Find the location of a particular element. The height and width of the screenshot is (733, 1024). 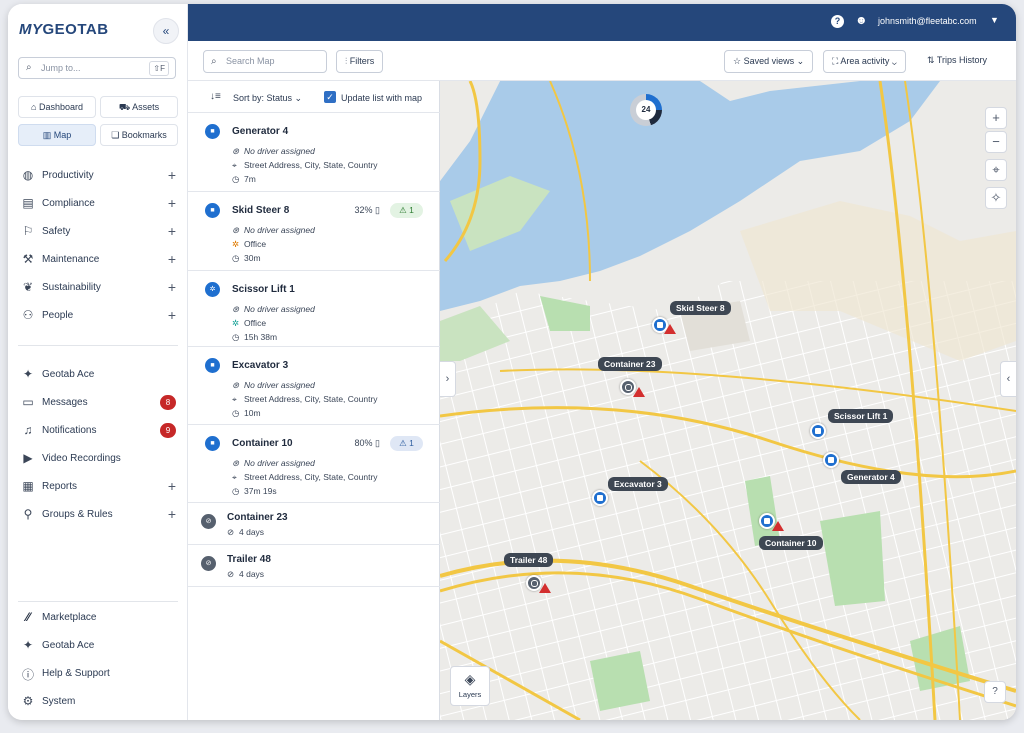

sidebar-item-productivity: ◍ Productivity + is located at coordinates (98, 176).